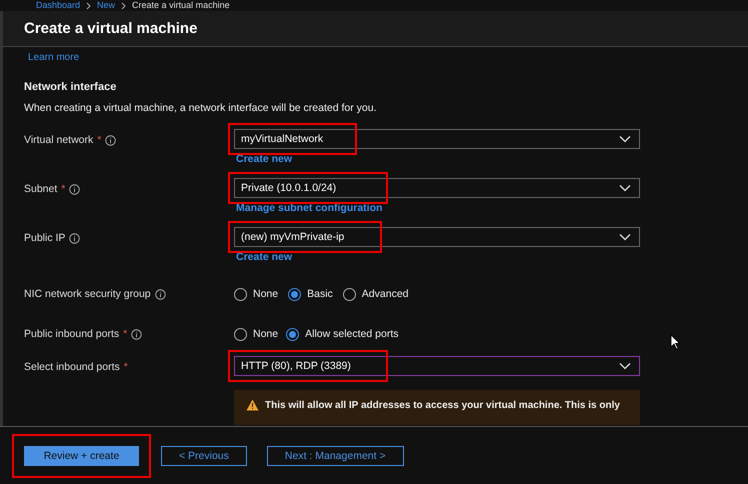 This screenshot has width=748, height=484. Describe the element at coordinates (71, 87) in the screenshot. I see `section-heading: Network interface` at that location.